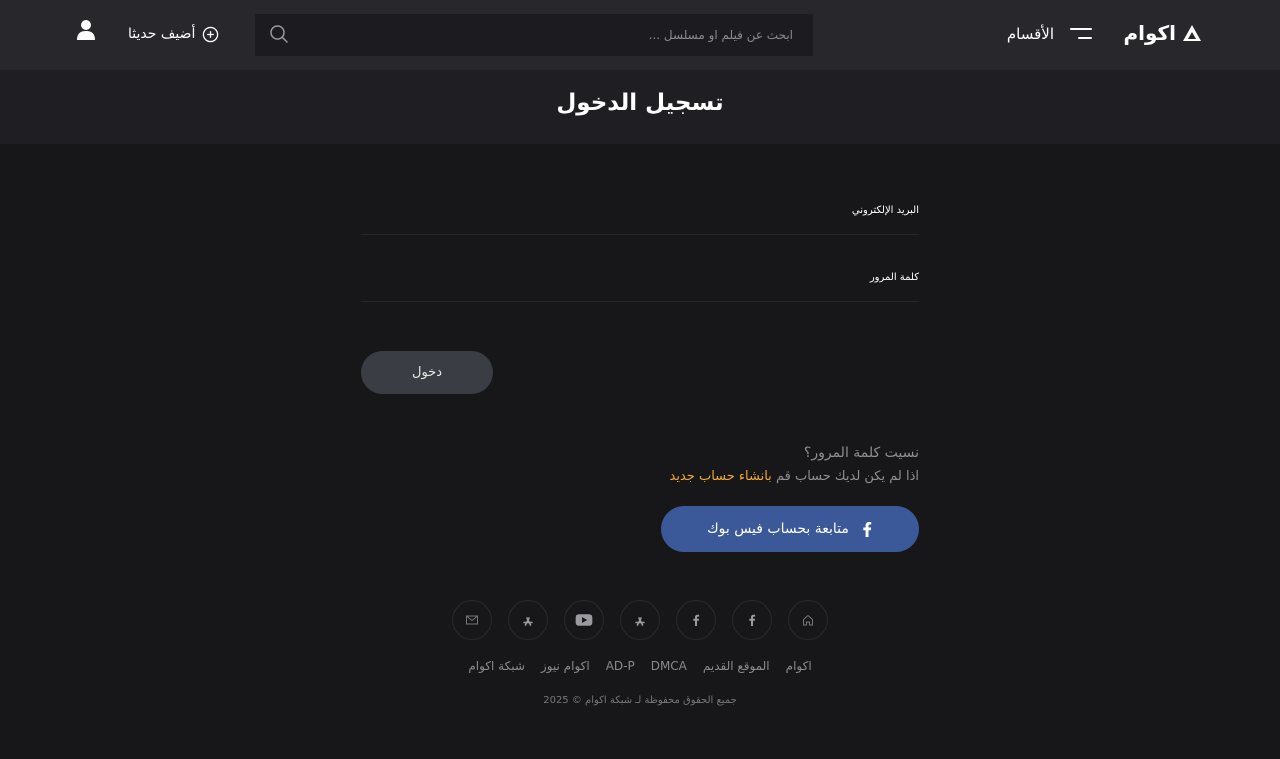 The image size is (1280, 759). I want to click on footer-link-adp: AD-P, so click(620, 666).